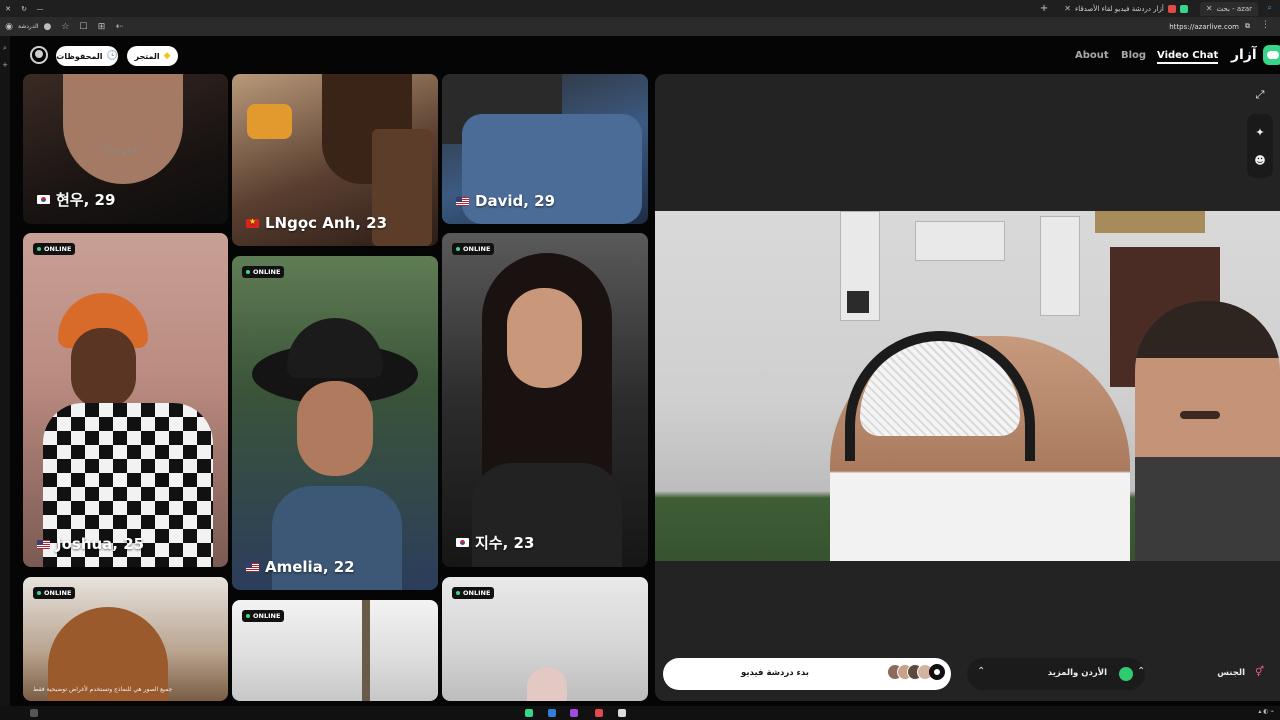 The height and width of the screenshot is (720, 1280). I want to click on tab-azar-site: ✕ أزار دردشة فيديو لقاء الأصدقاء, so click(1126, 9).